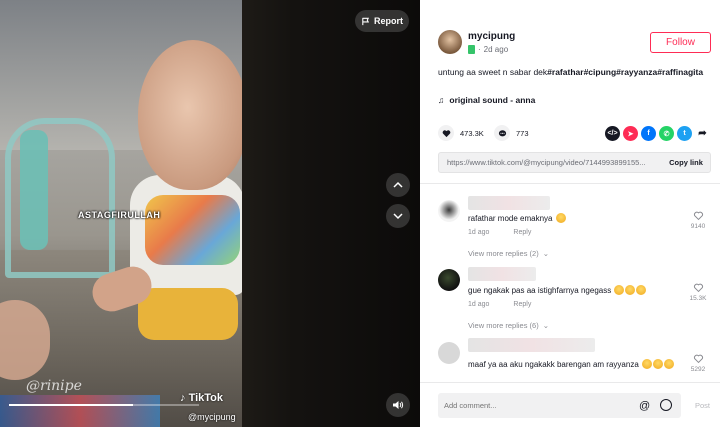 The width and height of the screenshot is (720, 427). I want to click on chevron-down-icon, so click(398, 216).